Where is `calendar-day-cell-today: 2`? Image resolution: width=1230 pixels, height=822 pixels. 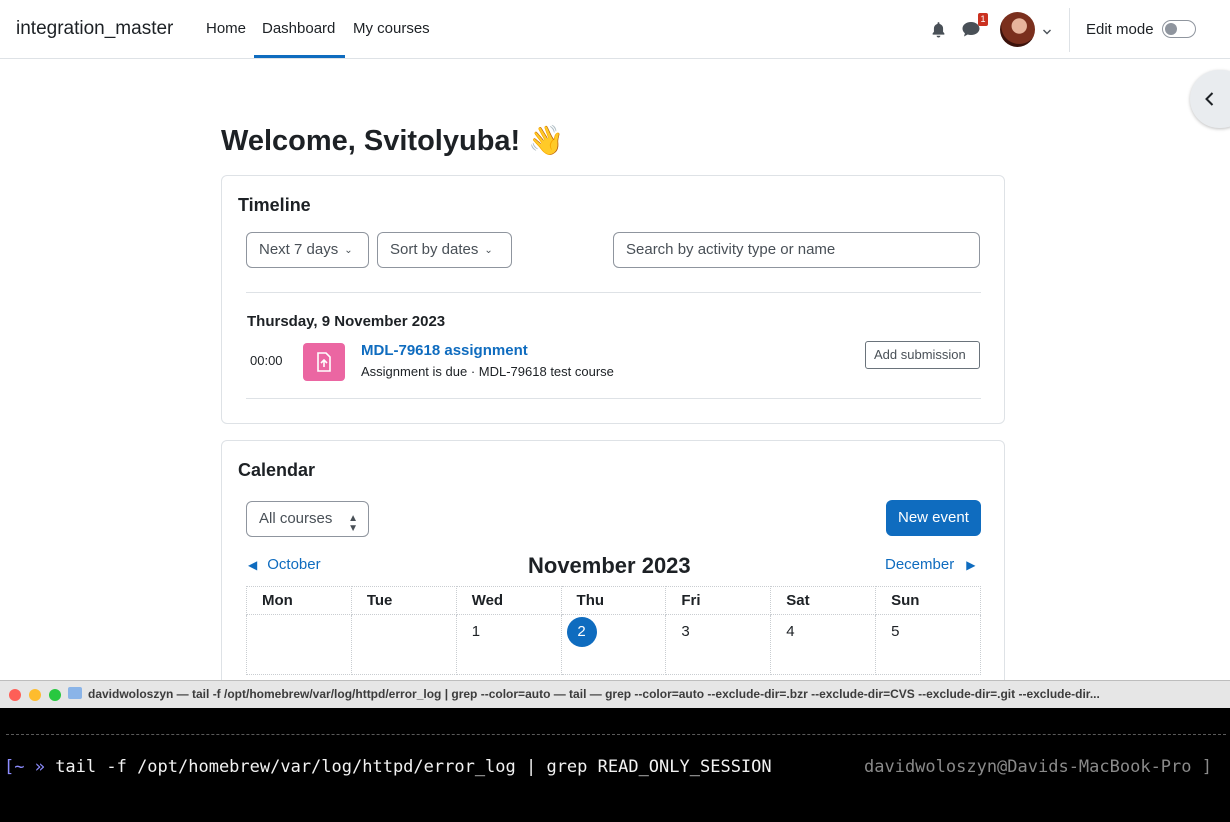 calendar-day-cell-today: 2 is located at coordinates (613, 644).